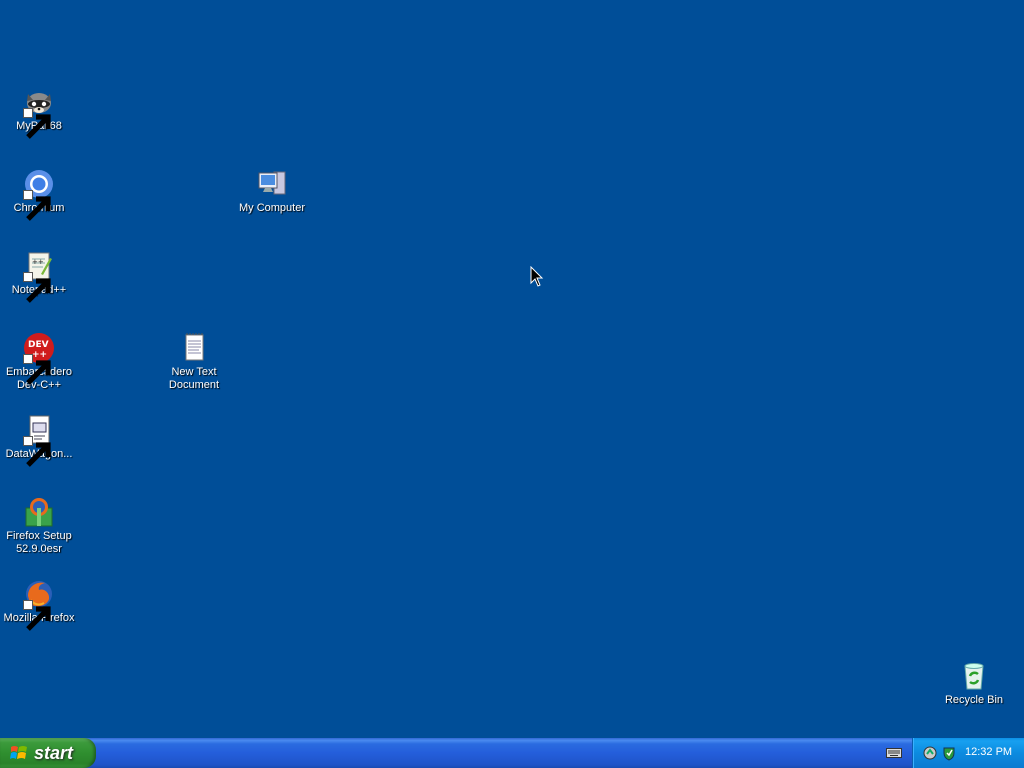  I want to click on desktop-icon-label: New Text Document, so click(194, 378).